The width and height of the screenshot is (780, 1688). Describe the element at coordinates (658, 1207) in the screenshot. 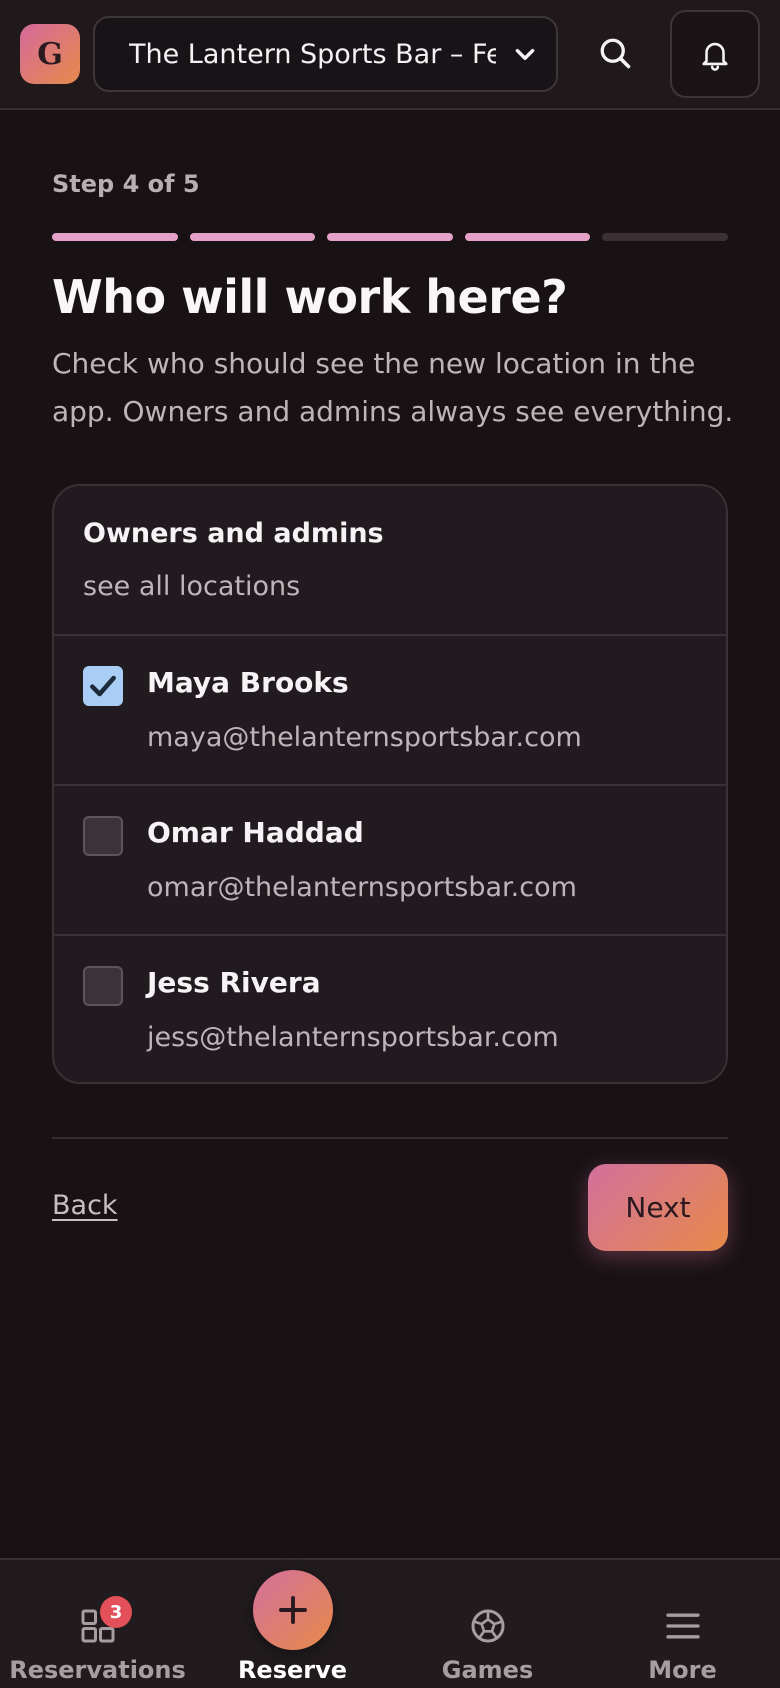

I see `next-button: Next` at that location.